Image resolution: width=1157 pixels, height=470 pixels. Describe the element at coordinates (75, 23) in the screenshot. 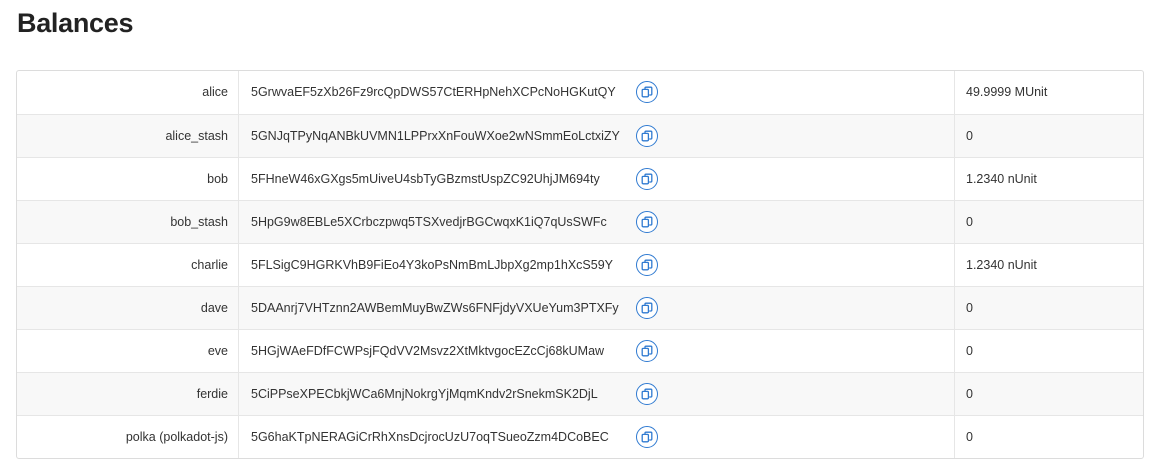

I see `page-title: Balances` at that location.